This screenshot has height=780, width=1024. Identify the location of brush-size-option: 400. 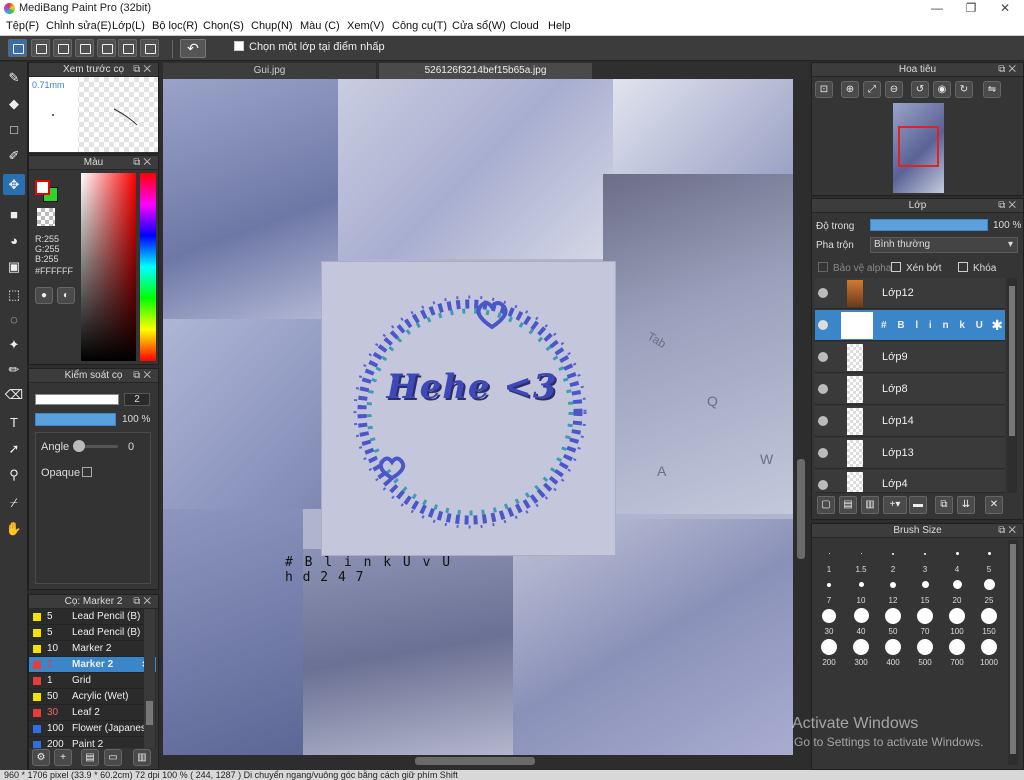
(893, 652).